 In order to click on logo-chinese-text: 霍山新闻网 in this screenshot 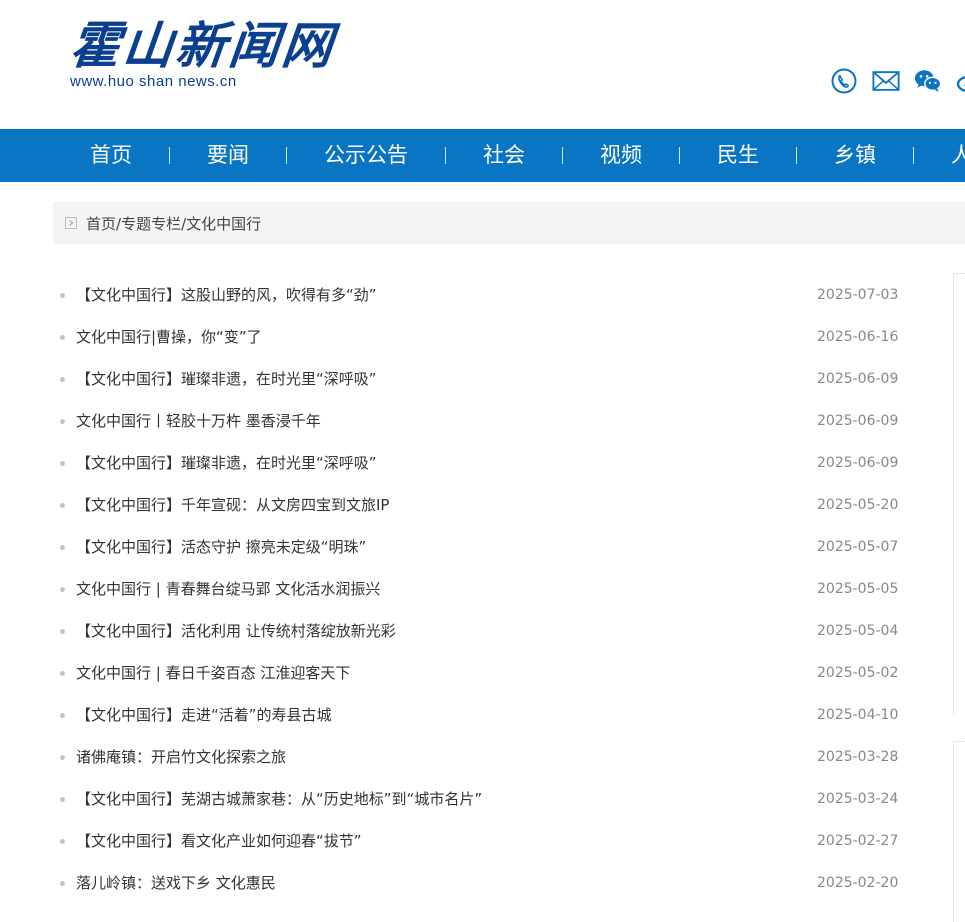, I will do `click(175, 46)`.